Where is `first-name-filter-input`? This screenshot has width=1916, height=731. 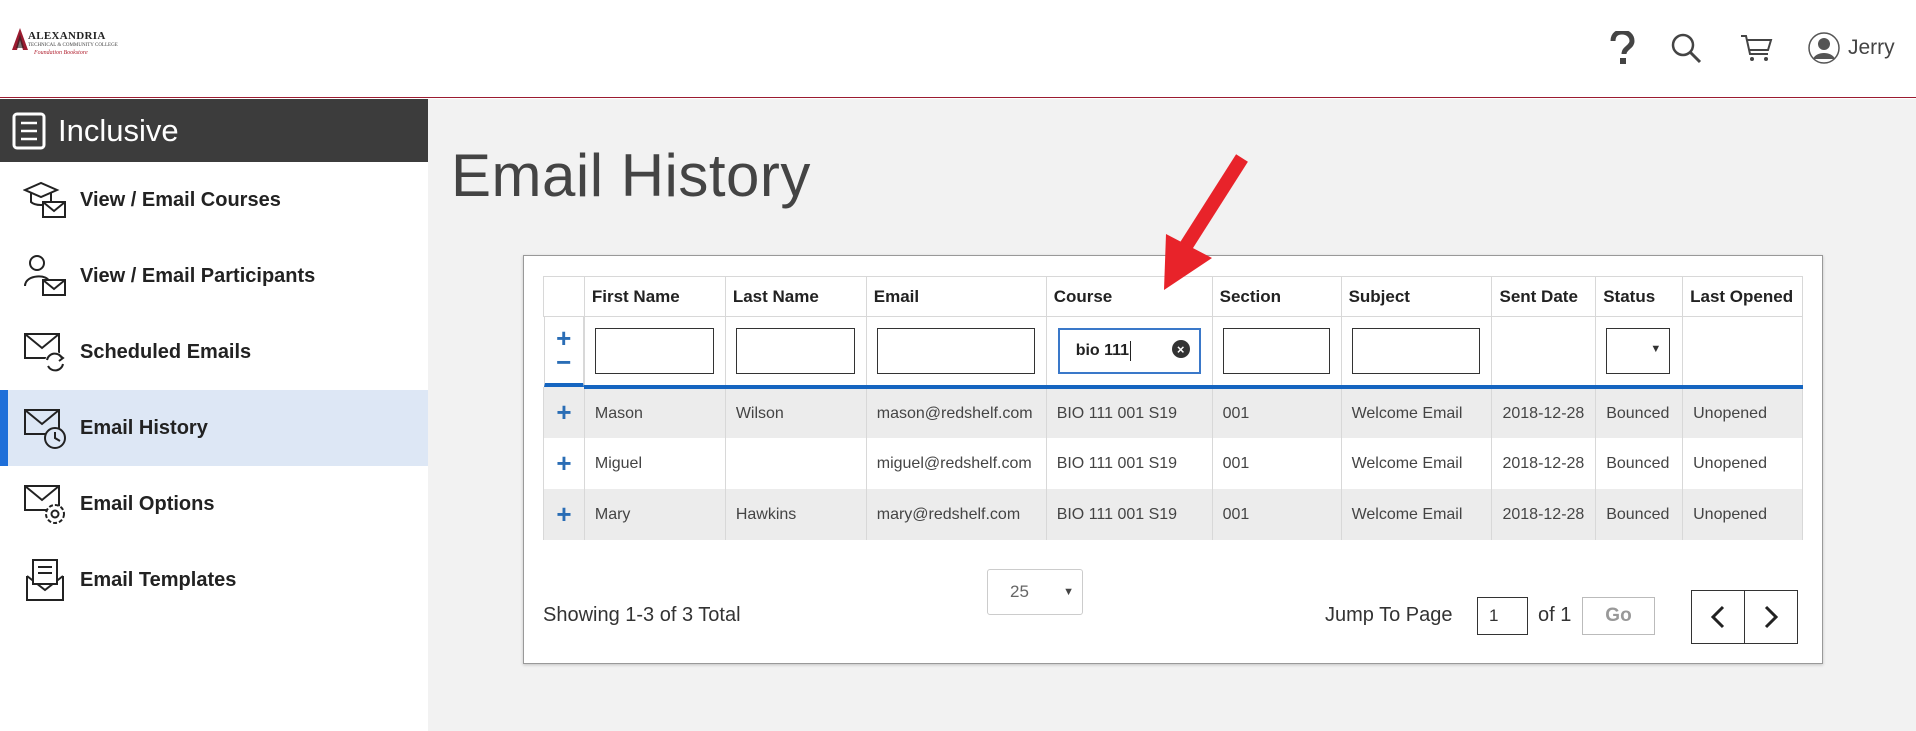
first-name-filter-input is located at coordinates (654, 351).